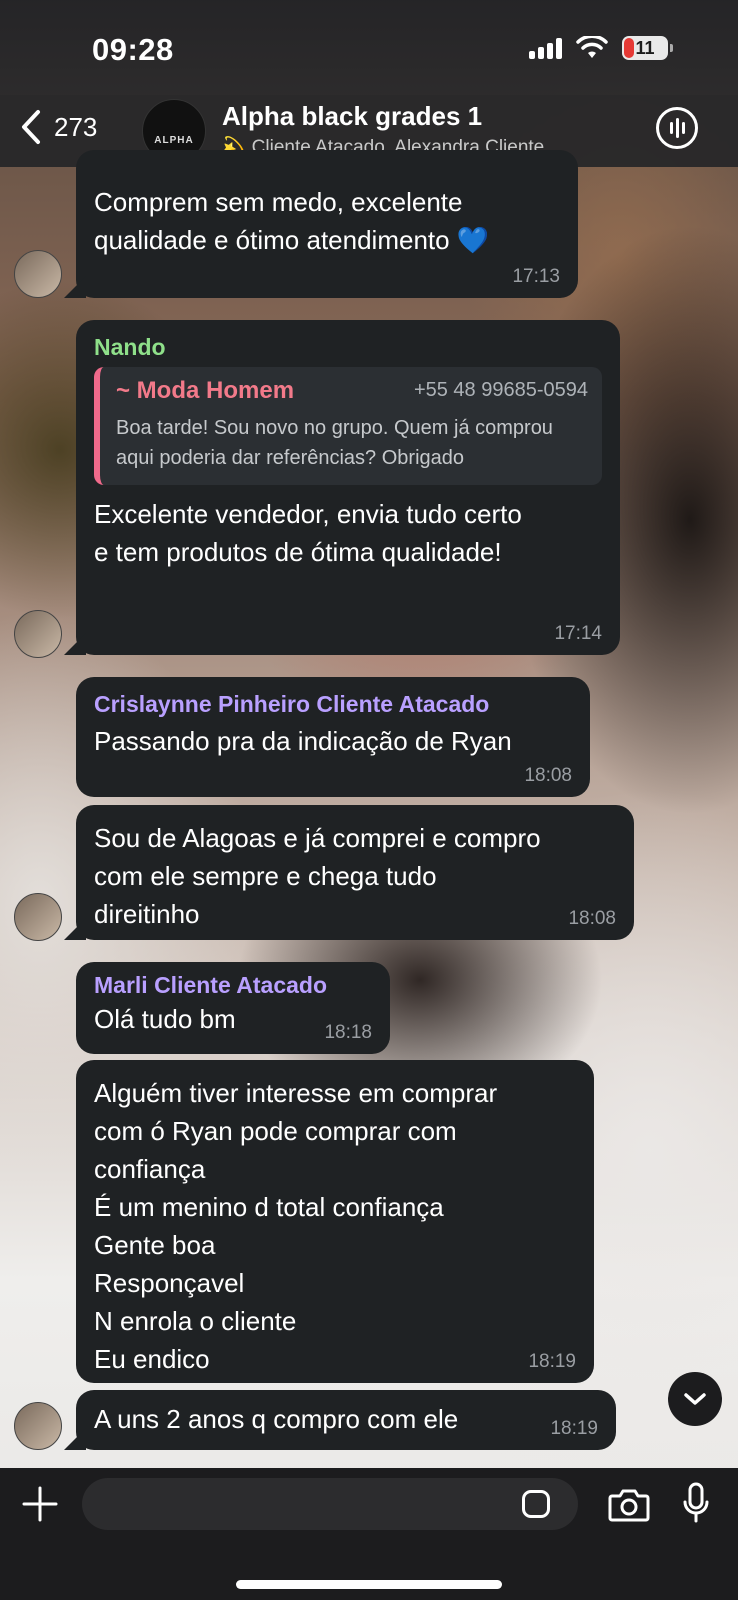  I want to click on back-button: 273, so click(58, 127).